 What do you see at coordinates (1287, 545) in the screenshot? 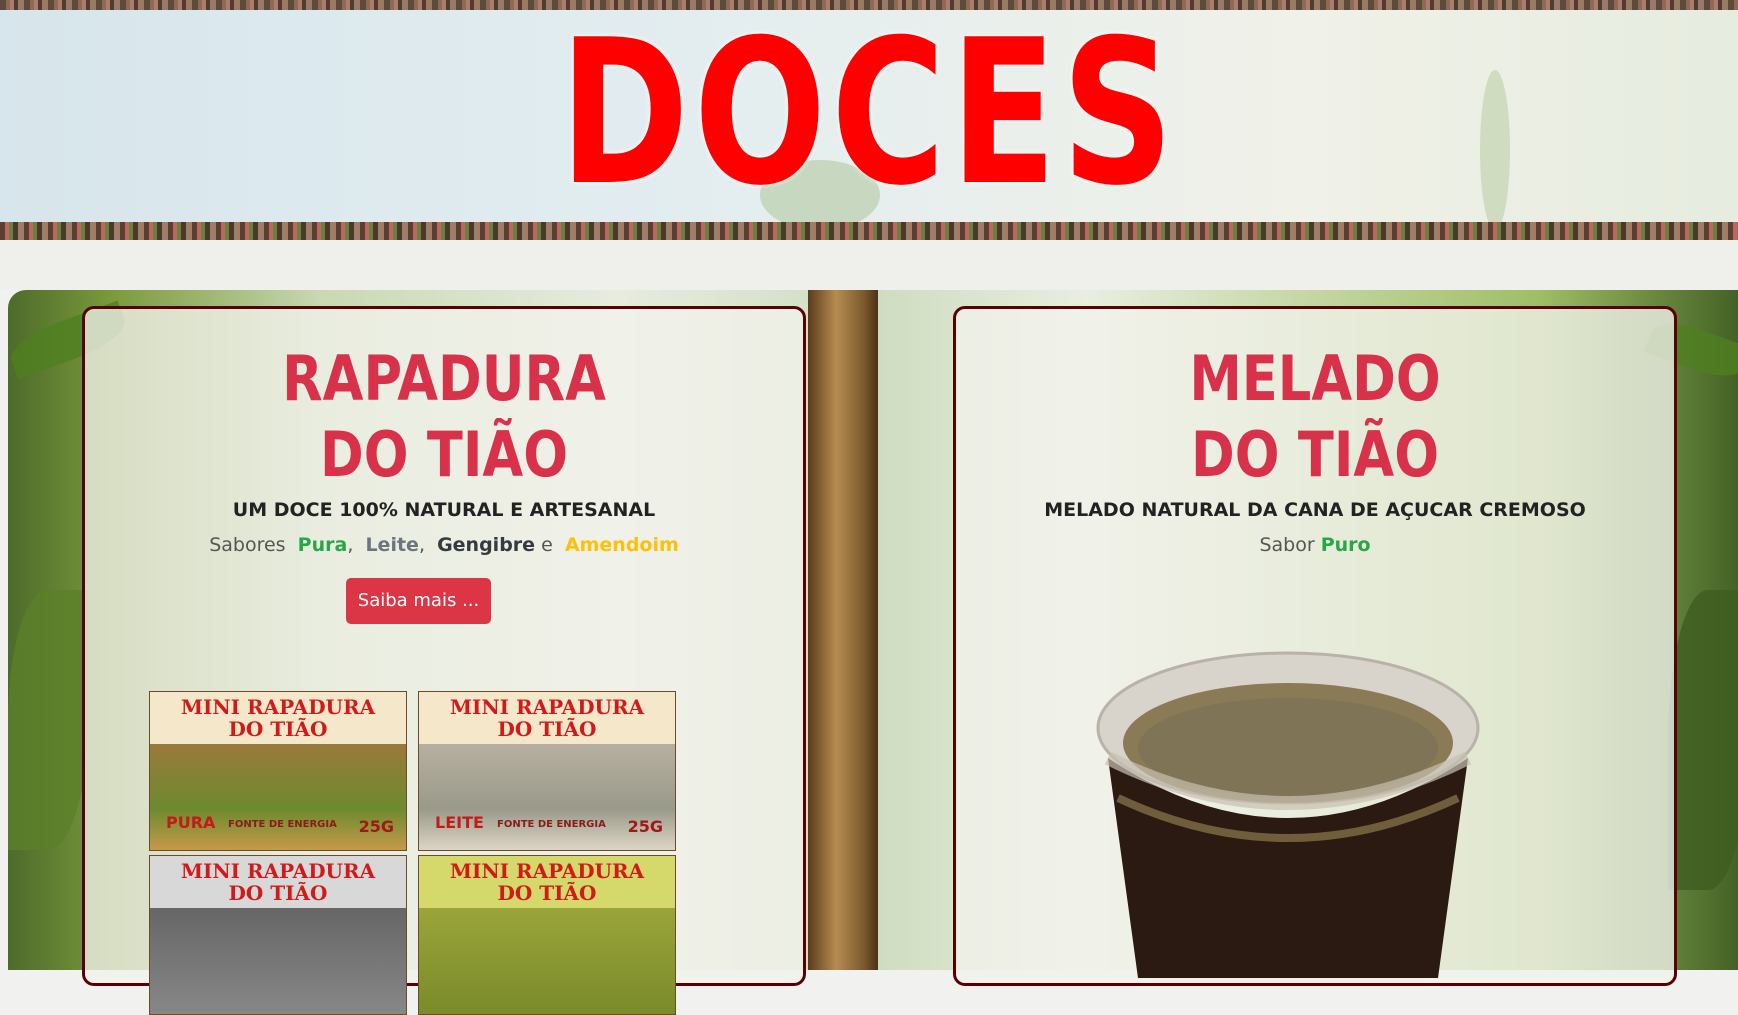
I see `flavors-prefix: Sabor` at bounding box center [1287, 545].